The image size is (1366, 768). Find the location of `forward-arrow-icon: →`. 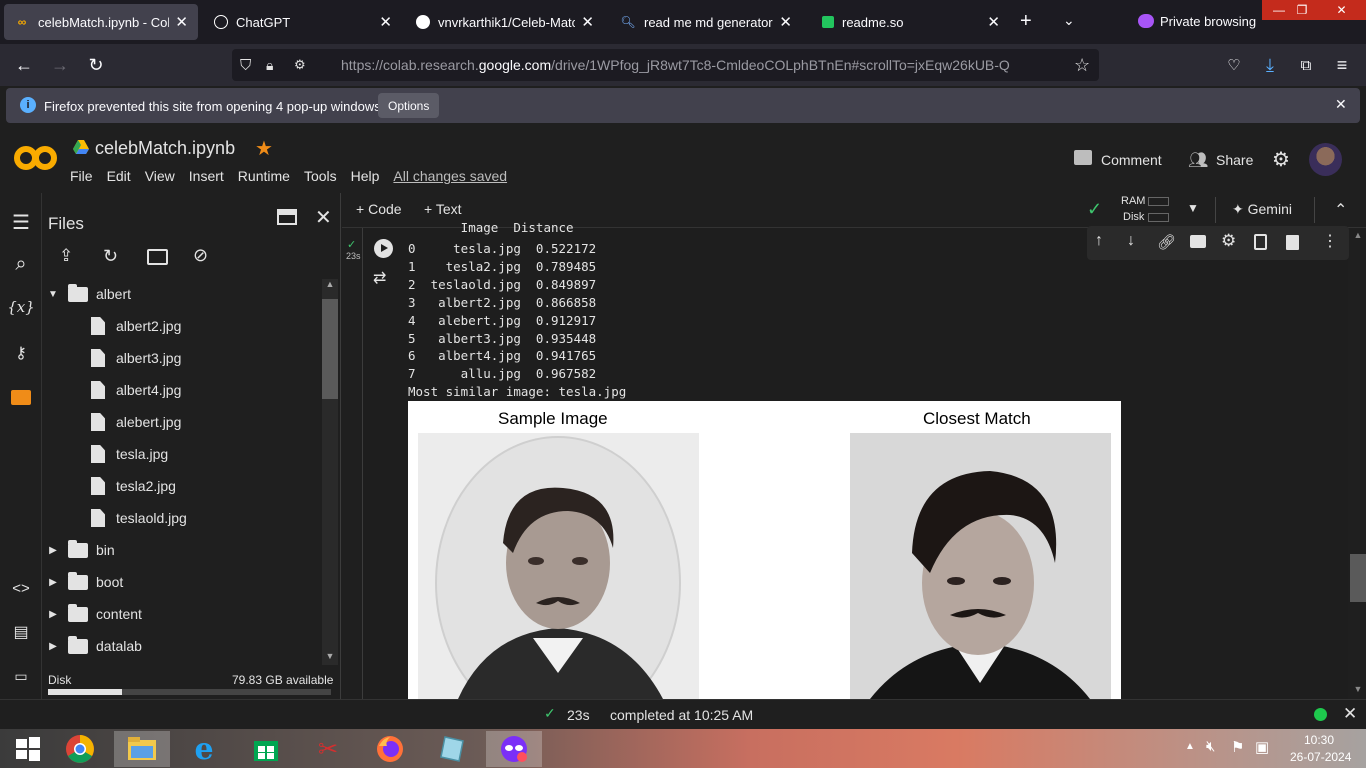

forward-arrow-icon: → is located at coordinates (60, 65).